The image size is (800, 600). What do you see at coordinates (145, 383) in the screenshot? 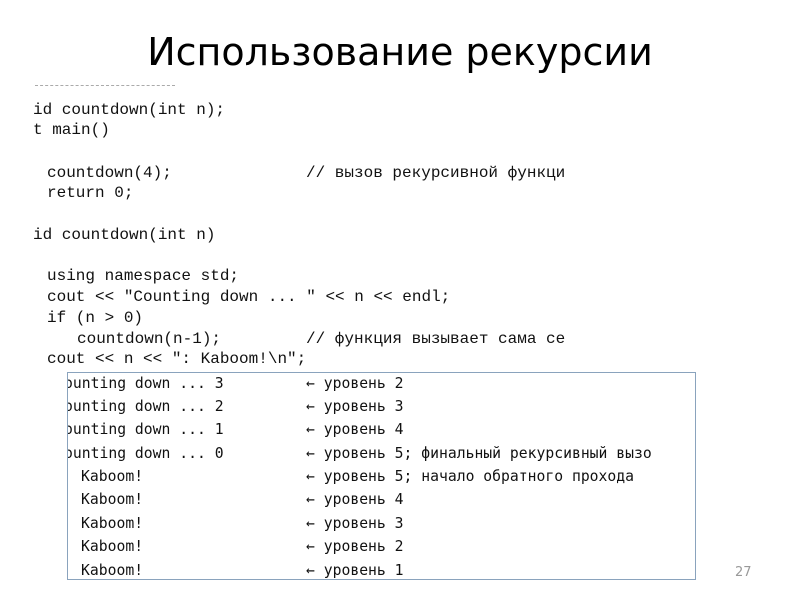
I see `output-line: ounting down ... 3` at bounding box center [145, 383].